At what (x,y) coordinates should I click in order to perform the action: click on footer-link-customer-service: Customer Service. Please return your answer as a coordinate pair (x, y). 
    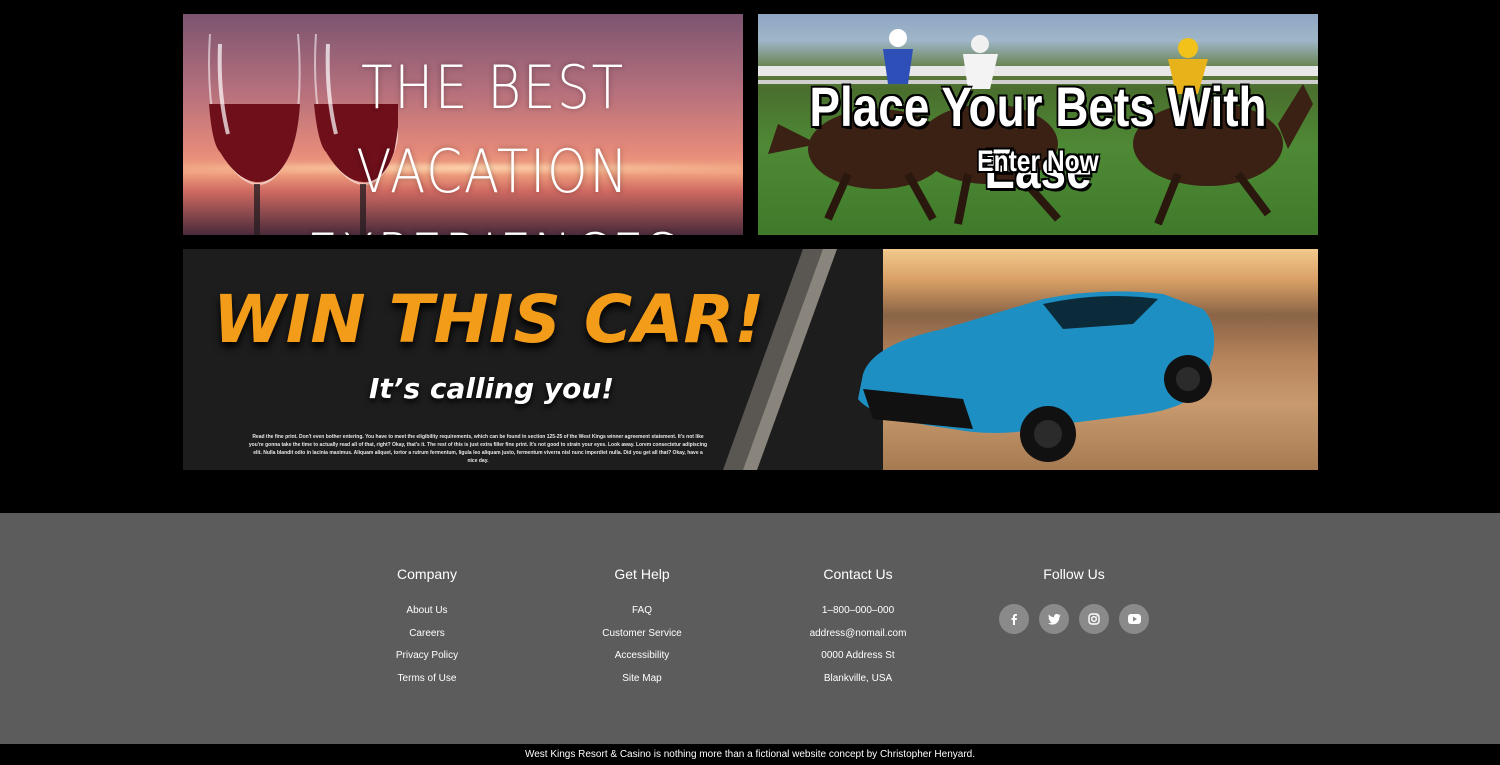
    Looking at the image, I should click on (642, 634).